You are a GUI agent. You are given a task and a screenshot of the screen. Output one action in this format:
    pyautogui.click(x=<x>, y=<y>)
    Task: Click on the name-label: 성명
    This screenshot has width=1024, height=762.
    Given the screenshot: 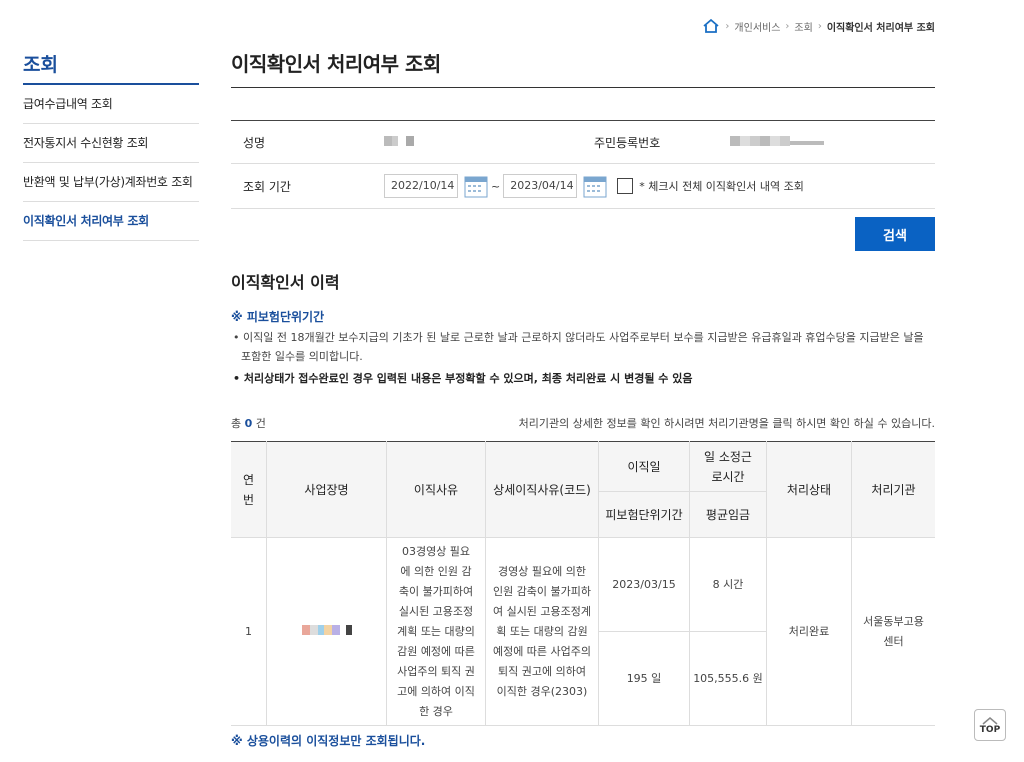 What is the action you would take?
    pyautogui.click(x=254, y=142)
    